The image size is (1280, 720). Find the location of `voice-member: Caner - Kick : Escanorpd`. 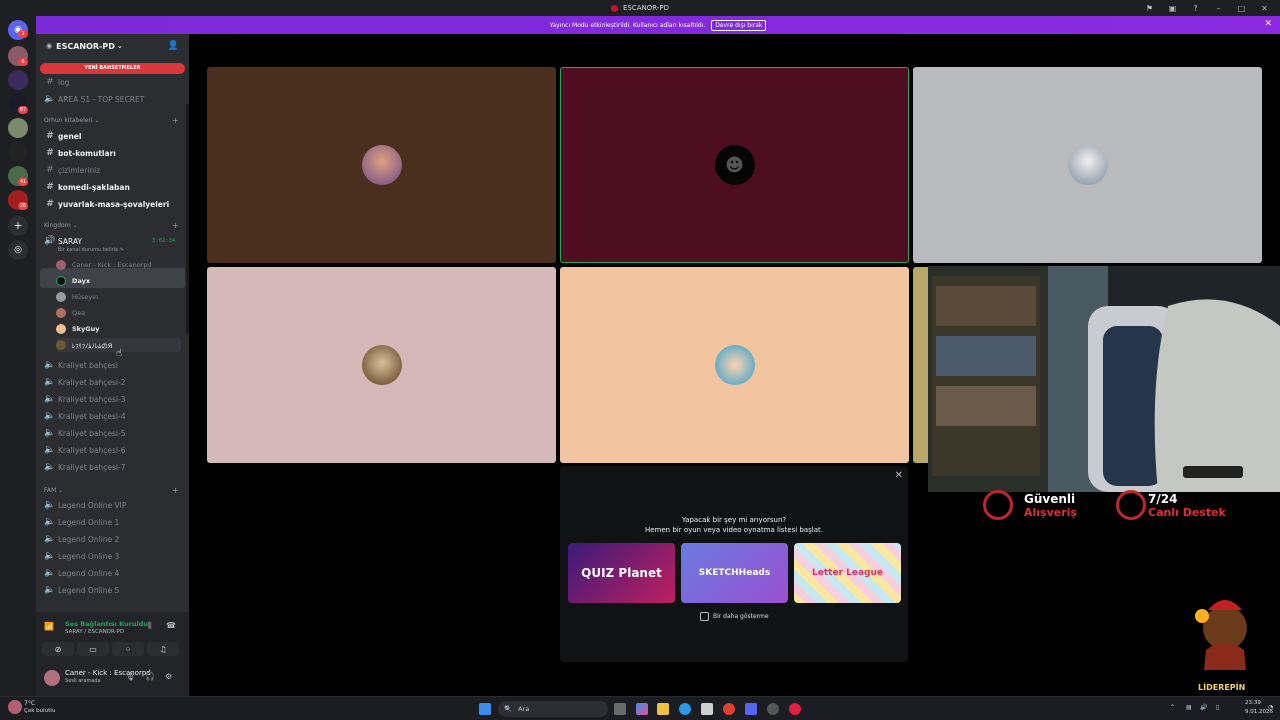

voice-member: Caner - Kick : Escanorpd is located at coordinates (118, 265).